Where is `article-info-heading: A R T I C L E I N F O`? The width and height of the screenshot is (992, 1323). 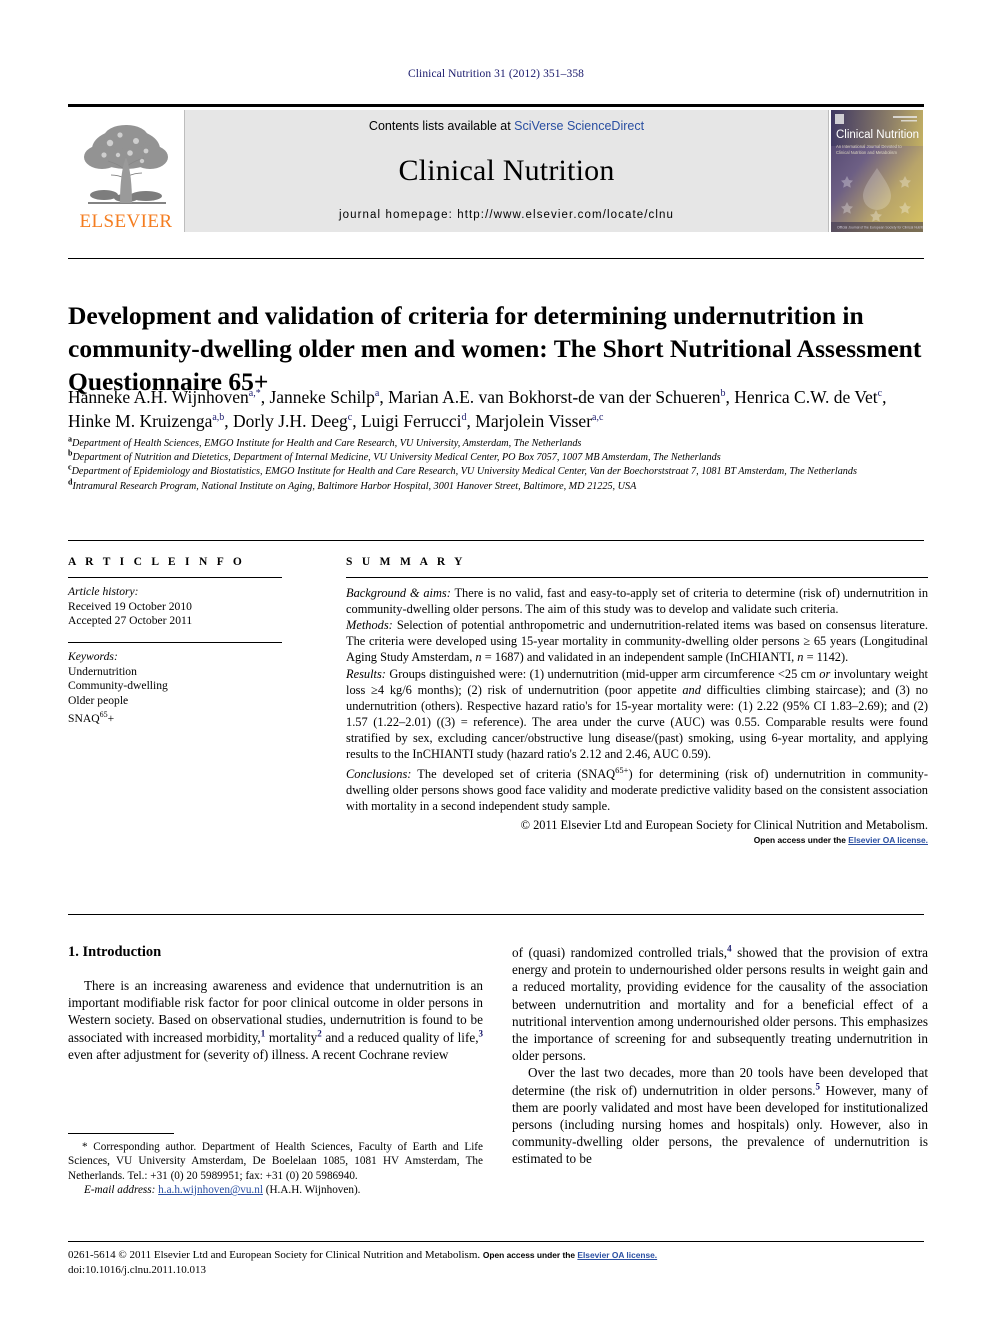
article-info-heading: A R T I C L E I N F O is located at coordinates (157, 562).